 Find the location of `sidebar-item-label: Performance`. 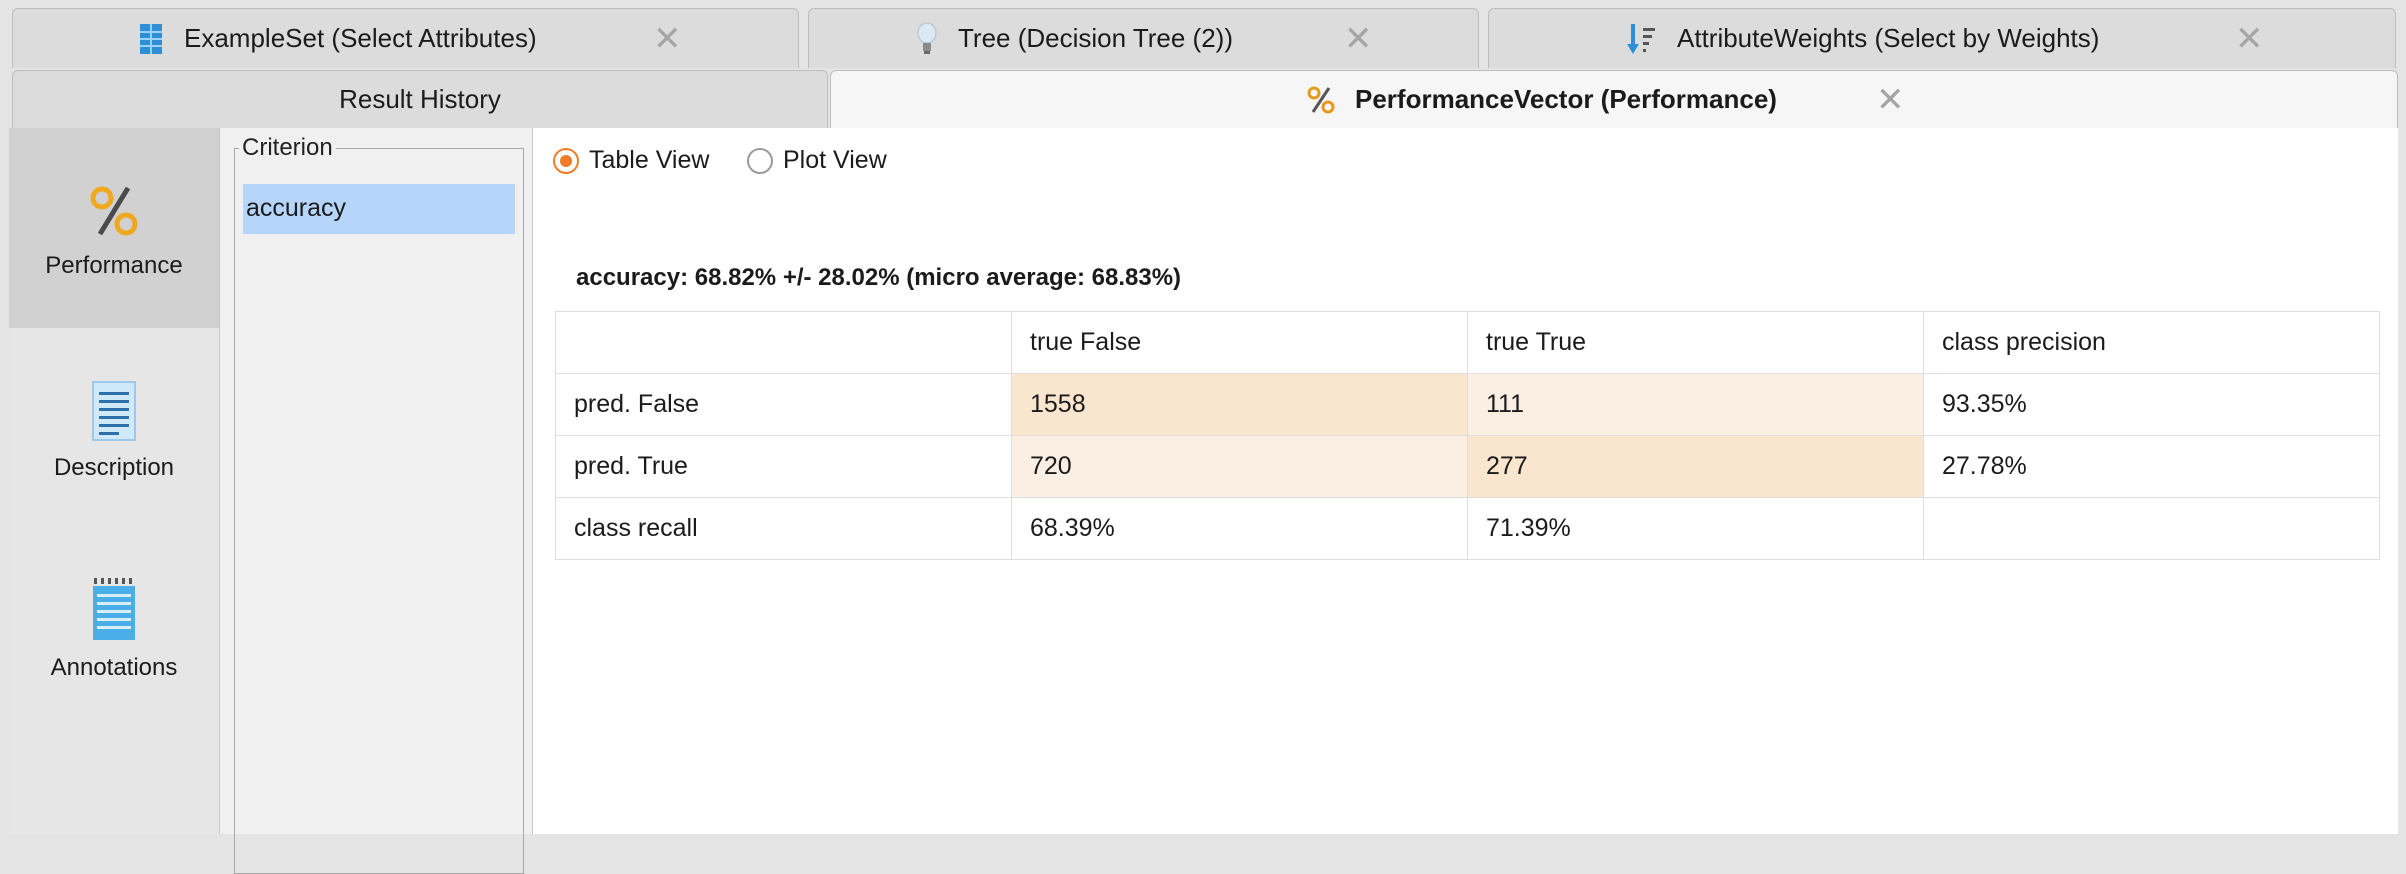

sidebar-item-label: Performance is located at coordinates (114, 265).